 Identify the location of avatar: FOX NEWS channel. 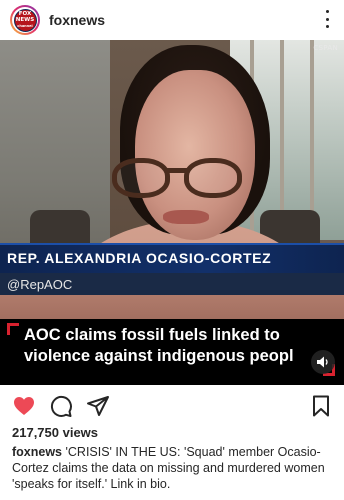
(25, 20).